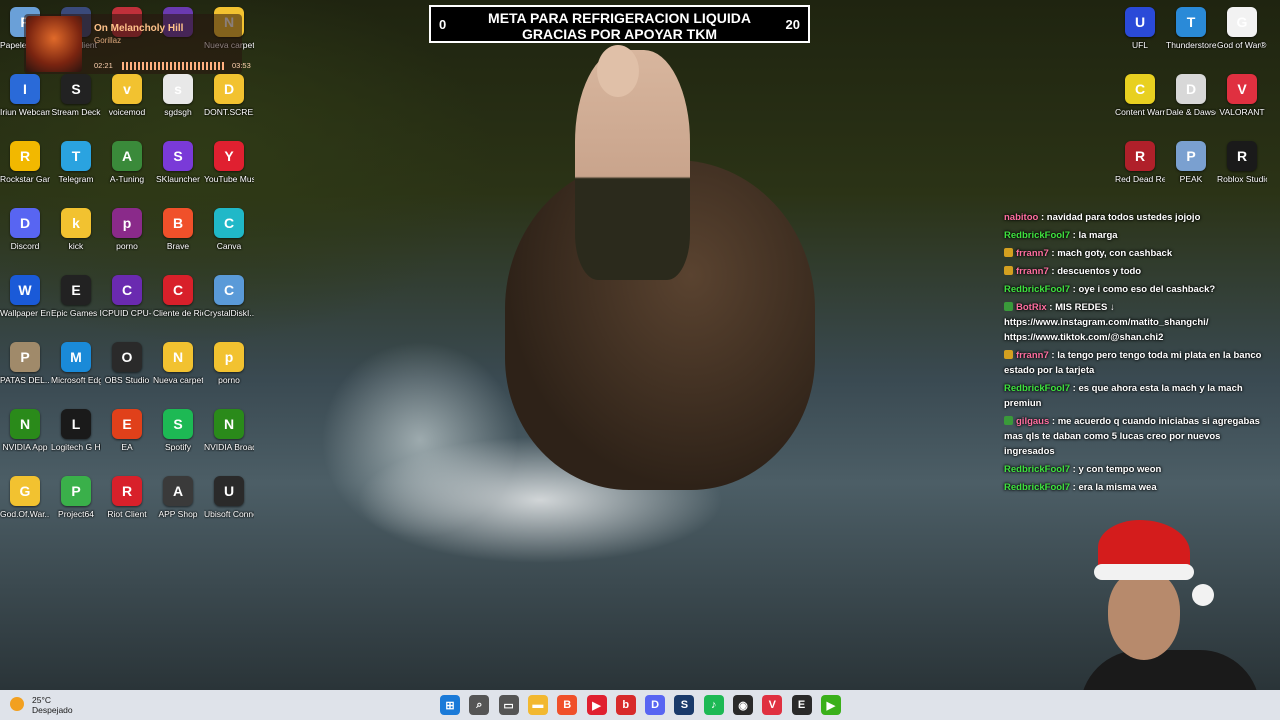 Image resolution: width=1280 pixels, height=720 pixels. I want to click on desktop-icon: G God of War® Collection, so click(1242, 28).